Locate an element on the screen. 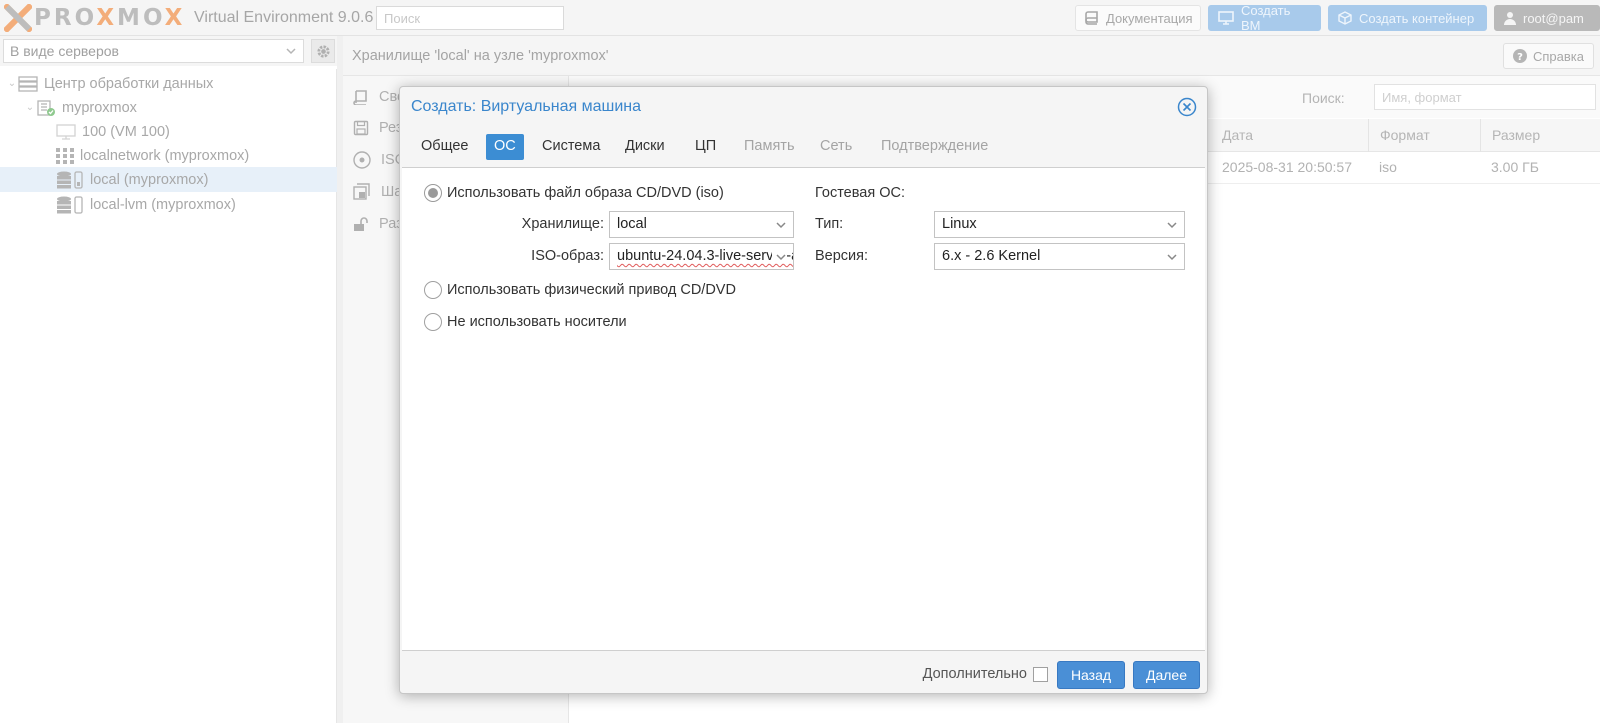 This screenshot has height=723, width=1600. cell-format: iso is located at coordinates (1388, 167).